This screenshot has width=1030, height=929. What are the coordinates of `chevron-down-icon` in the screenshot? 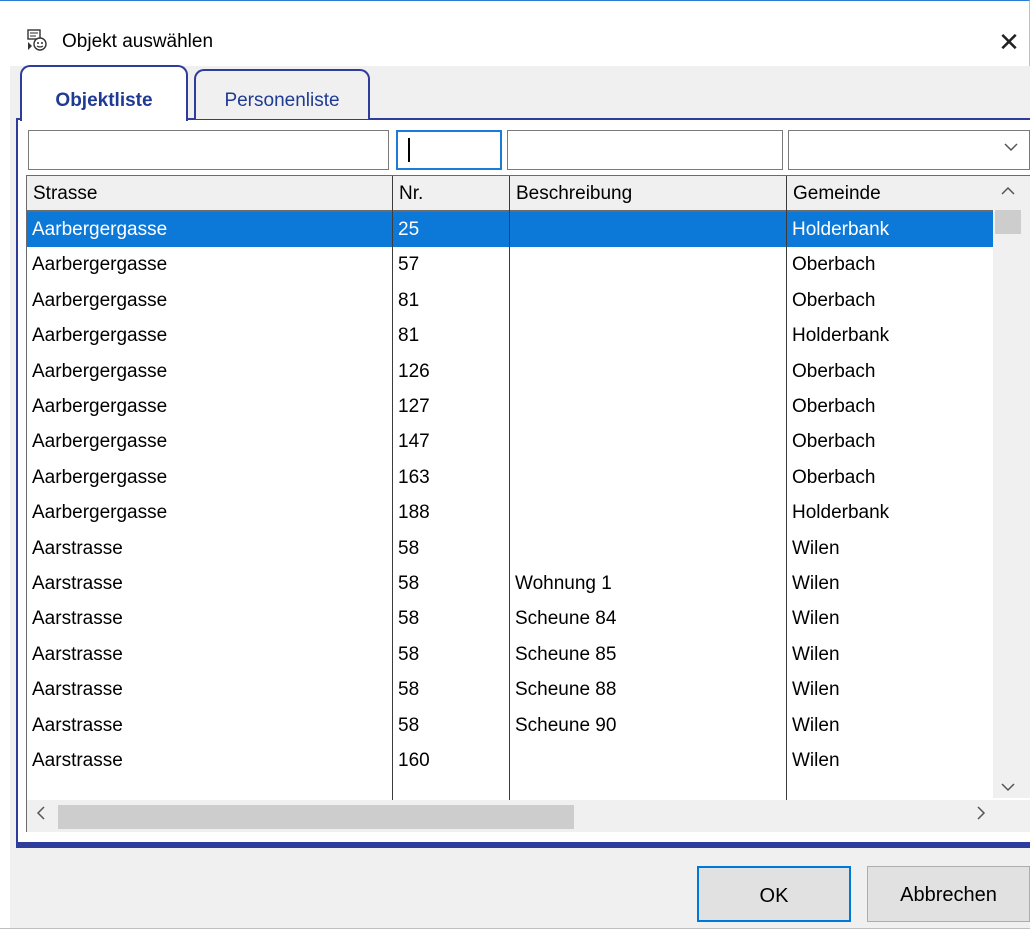 It's located at (1011, 148).